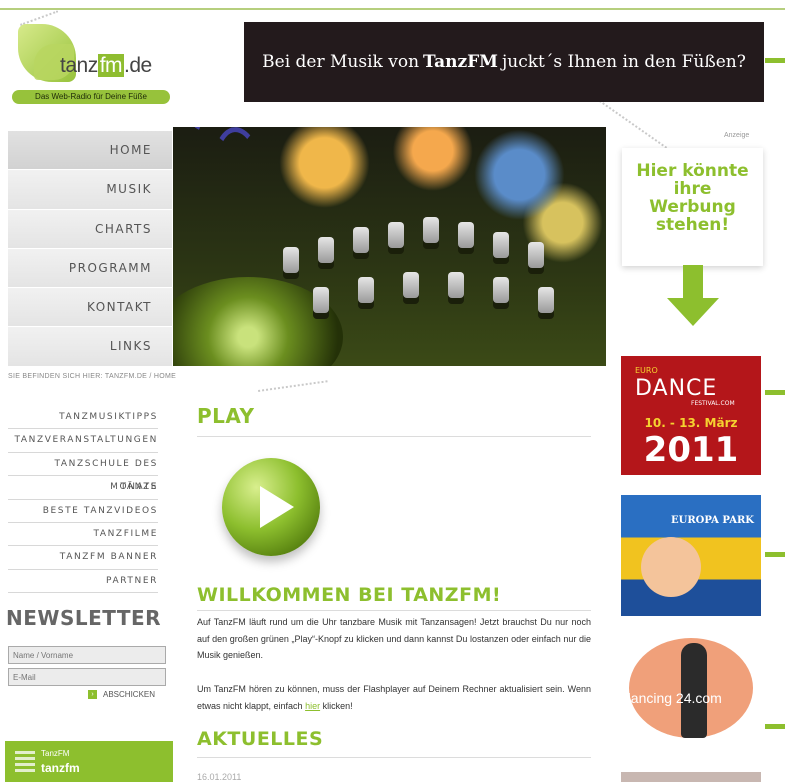 This screenshot has height=782, width=785. I want to click on site-logo: tanzfm.de Das Web-Radio für Deine Füße, so click(89, 60).